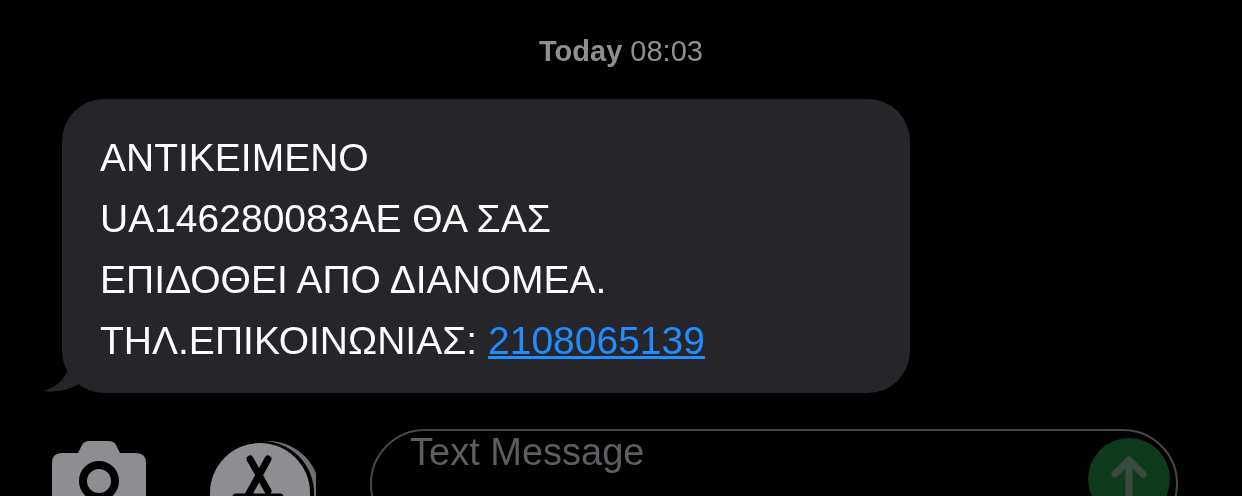 This screenshot has width=1242, height=496. Describe the element at coordinates (774, 462) in the screenshot. I see `message-input-field: Text Message` at that location.